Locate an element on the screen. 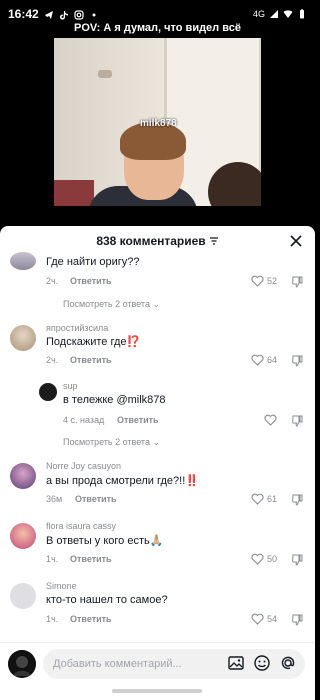 Image resolution: width=320 pixels, height=700 pixels. like-button: 50 is located at coordinates (264, 559).